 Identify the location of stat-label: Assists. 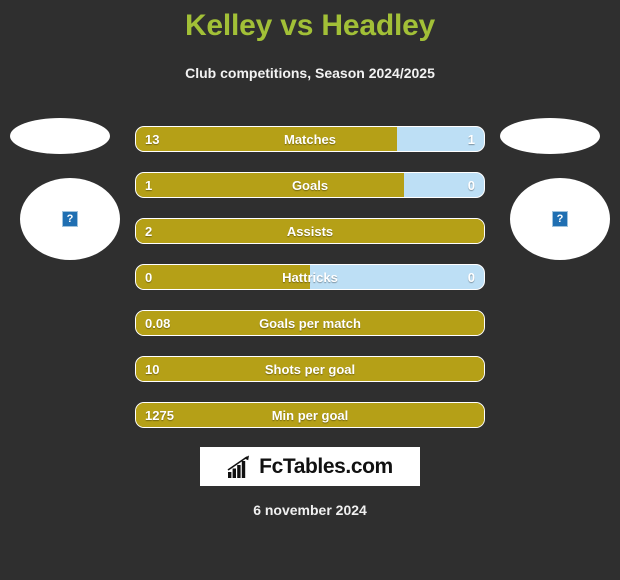
(310, 231).